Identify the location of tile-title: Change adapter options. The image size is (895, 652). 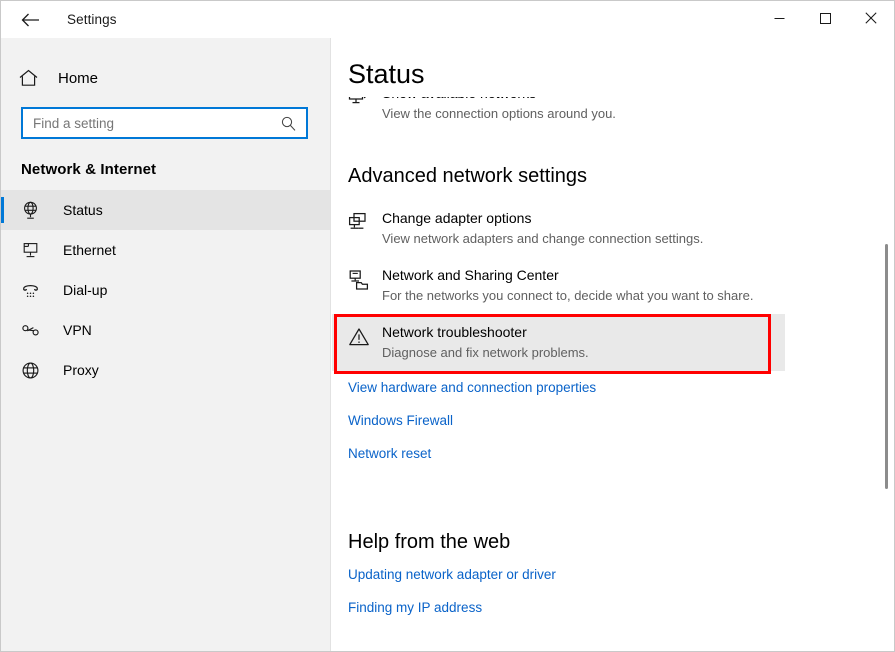
(457, 218).